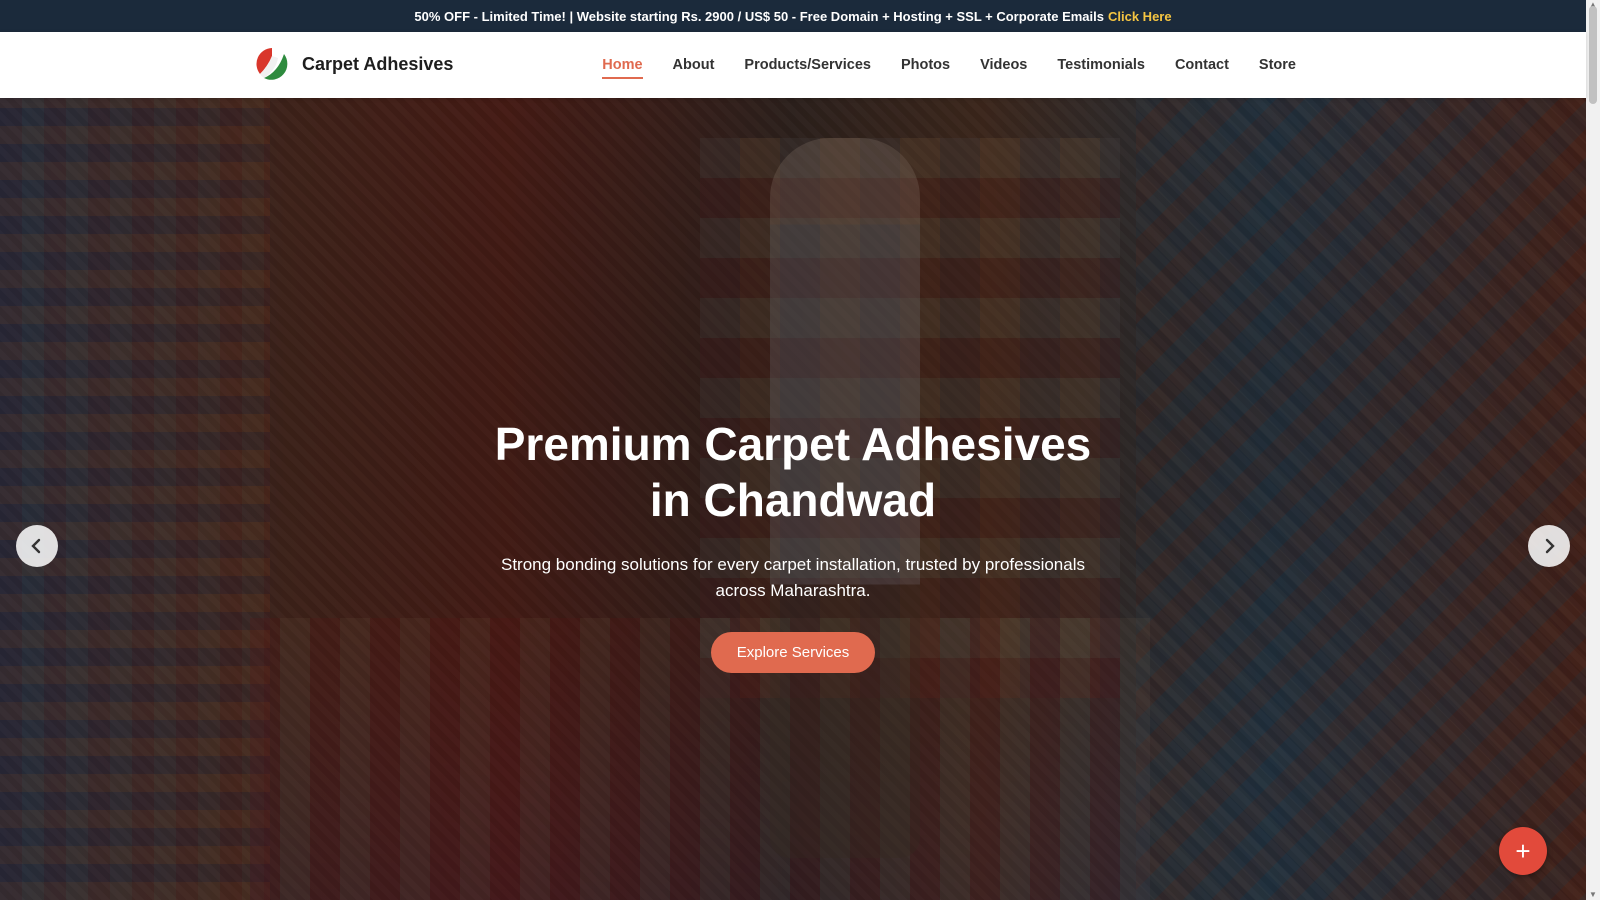 Image resolution: width=1600 pixels, height=900 pixels. What do you see at coordinates (1202, 65) in the screenshot?
I see `nav-contact: Contact` at bounding box center [1202, 65].